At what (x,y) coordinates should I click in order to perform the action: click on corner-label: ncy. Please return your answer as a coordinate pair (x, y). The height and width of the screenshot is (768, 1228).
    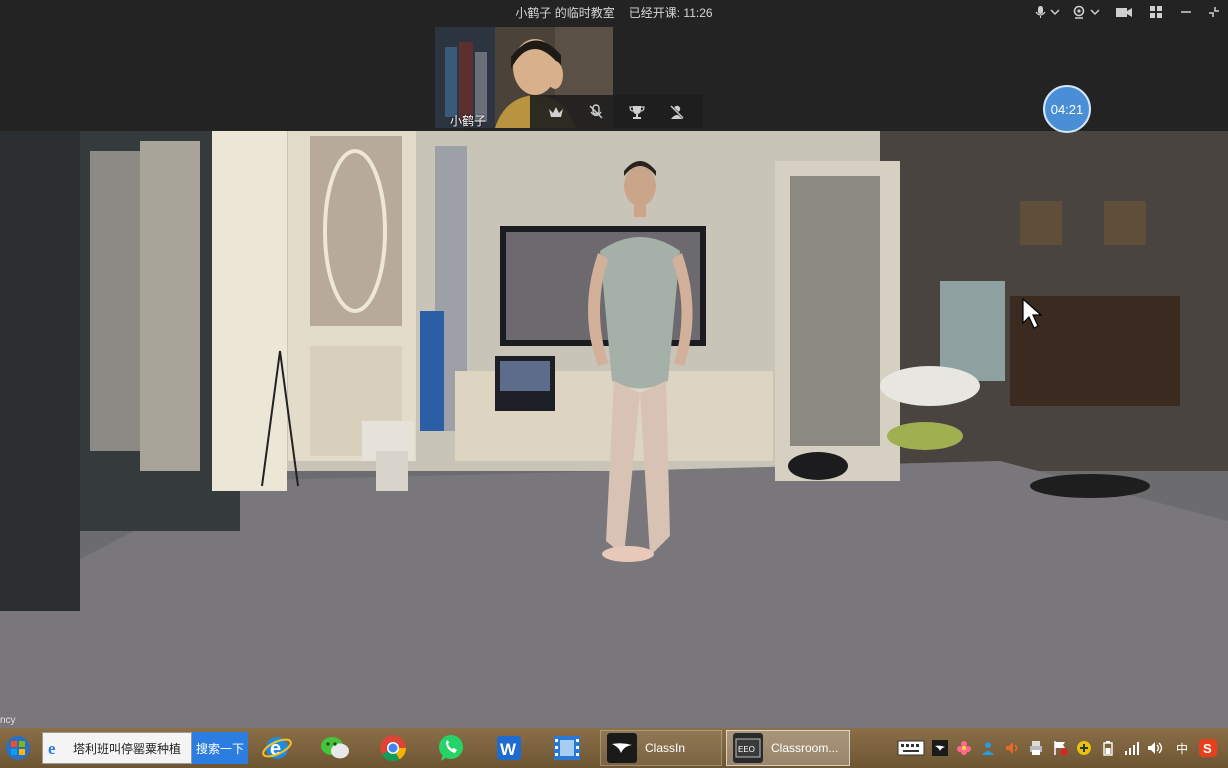
    Looking at the image, I should click on (8, 720).